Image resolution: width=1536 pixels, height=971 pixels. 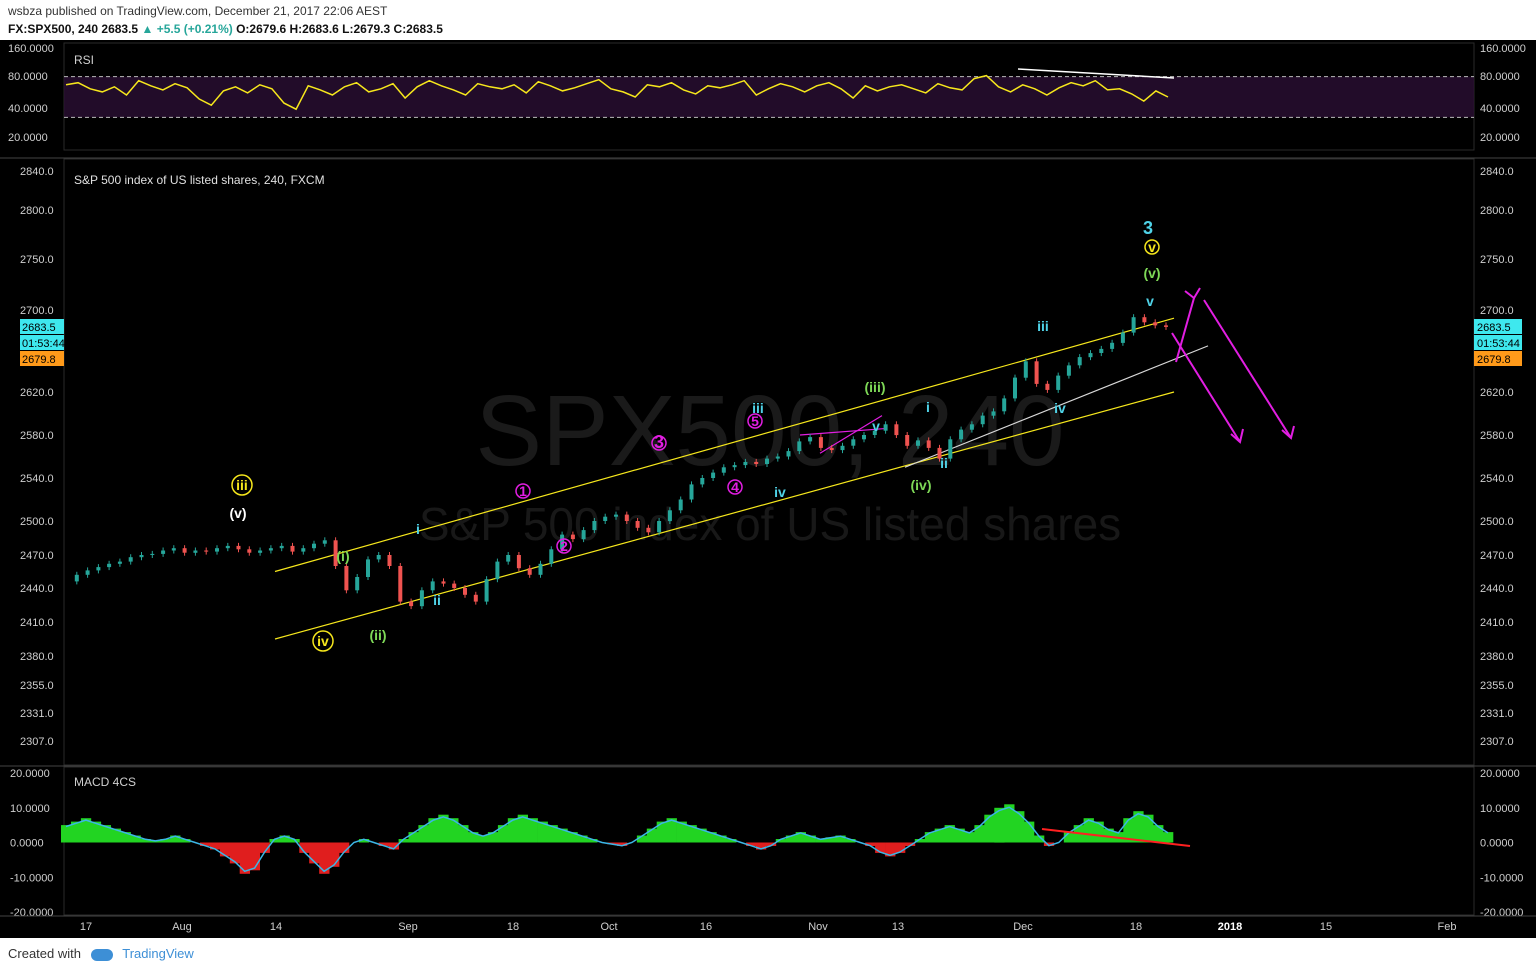 I want to click on macd-tick-label: -20.0000, so click(x=31, y=913).